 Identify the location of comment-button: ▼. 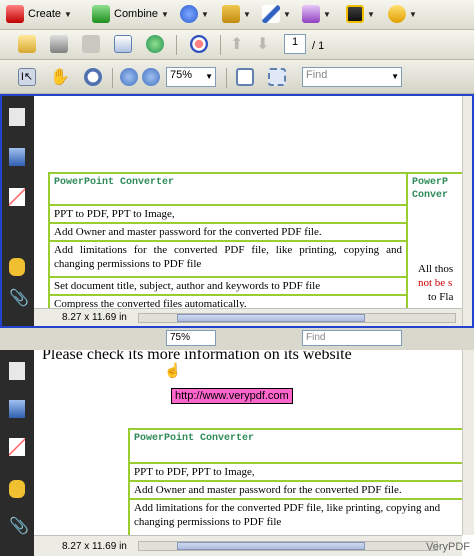
(402, 14).